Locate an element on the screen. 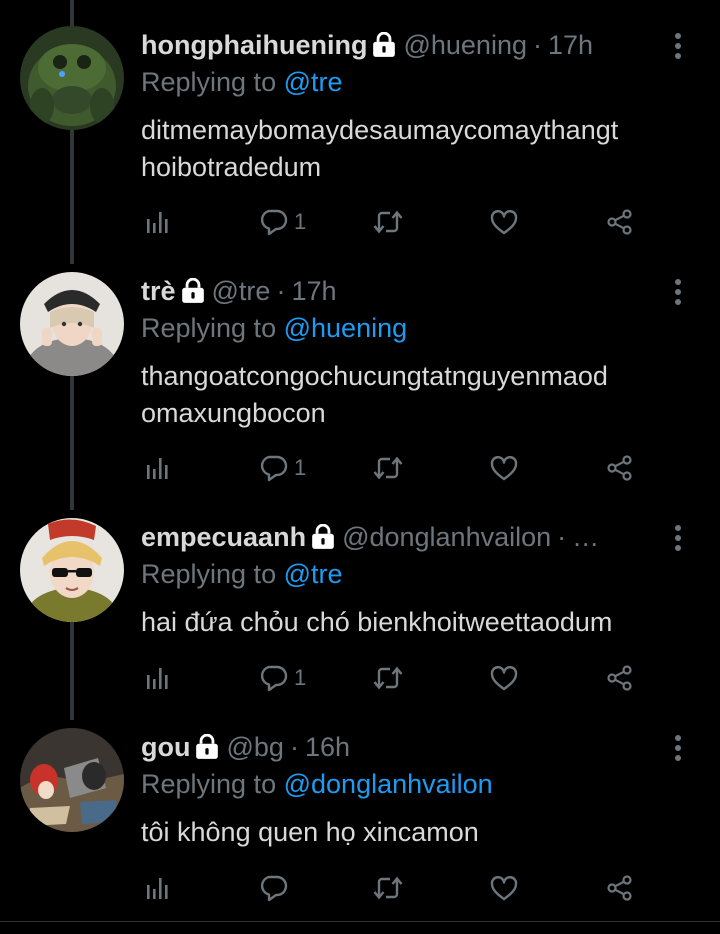  action-bar is located at coordinates (421, 888).